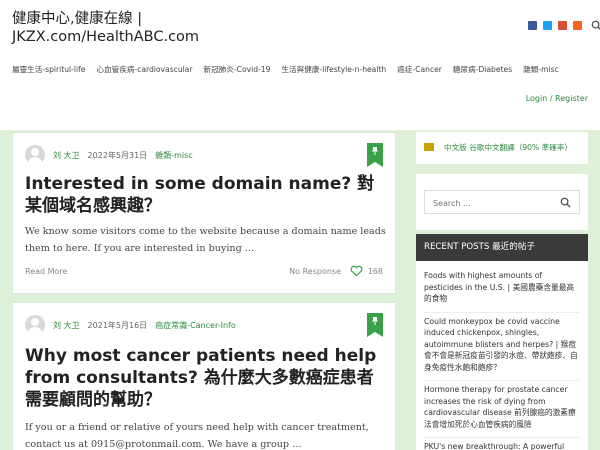 This screenshot has width=600, height=450. I want to click on post-meta: 刘 大卫 2022年5月31日 雜類-misc, so click(109, 155).